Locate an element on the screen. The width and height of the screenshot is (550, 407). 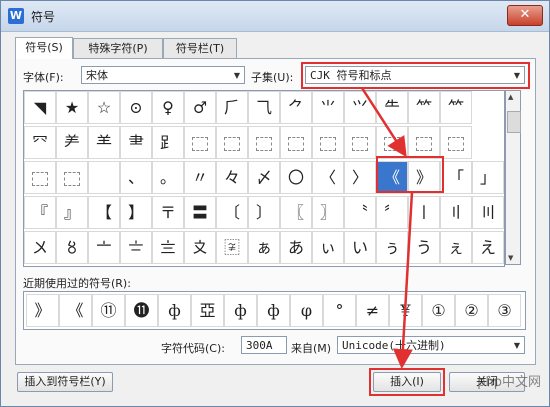
symbol-cell: ⺶ is located at coordinates (72, 142).